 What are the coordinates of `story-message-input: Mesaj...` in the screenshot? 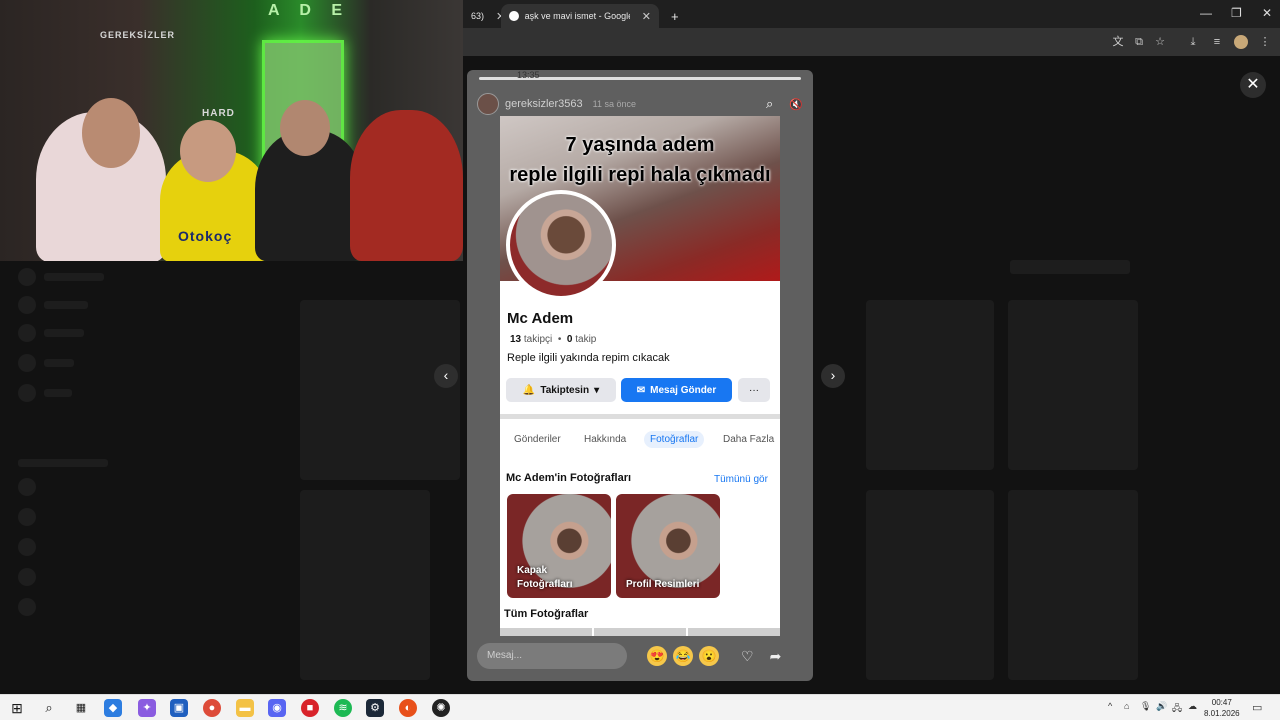 It's located at (552, 656).